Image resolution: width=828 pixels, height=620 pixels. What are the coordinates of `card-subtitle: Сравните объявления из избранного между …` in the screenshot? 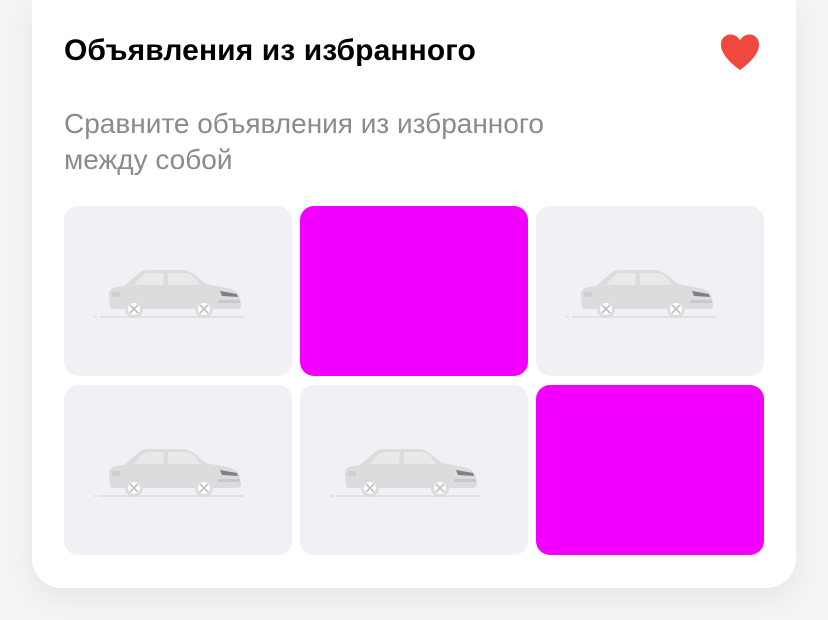 It's located at (304, 141).